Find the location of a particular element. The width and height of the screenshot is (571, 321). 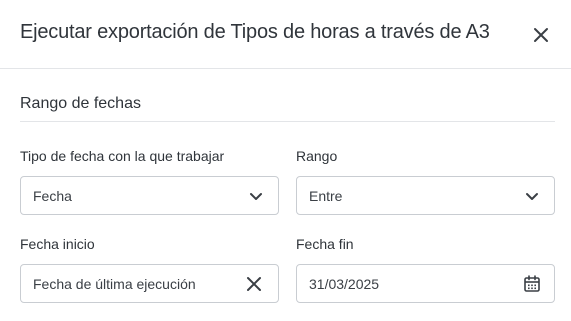

date-type-label: Tipo de fecha con la que trabajar is located at coordinates (122, 156).